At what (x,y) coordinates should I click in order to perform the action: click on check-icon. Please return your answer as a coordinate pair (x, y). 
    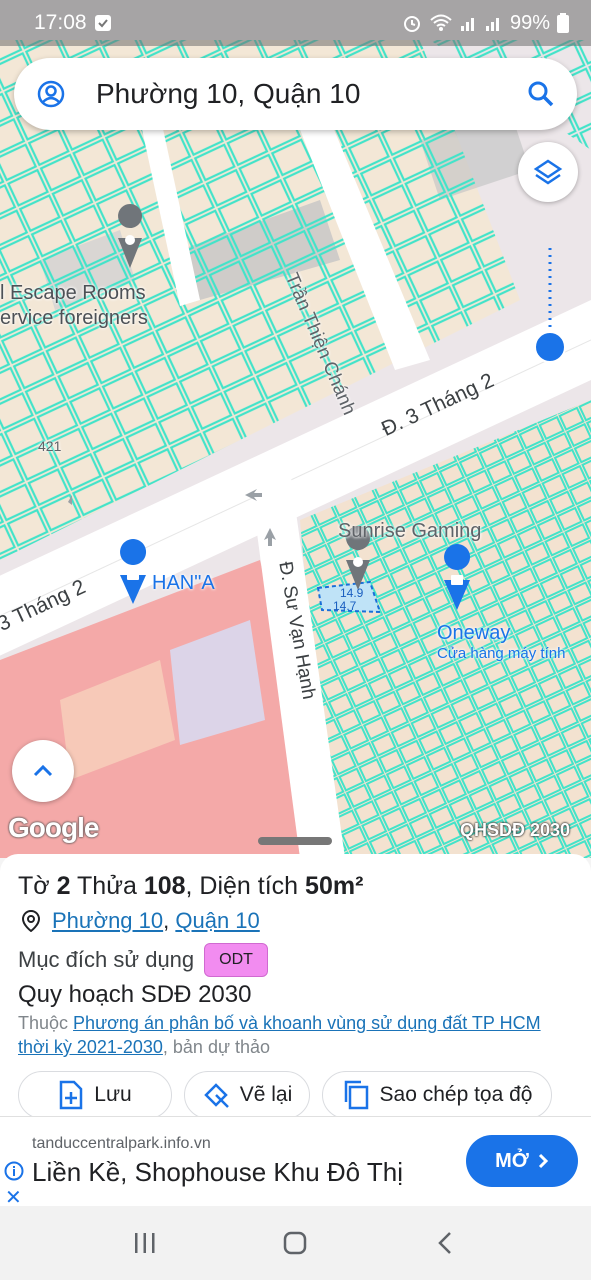
    Looking at the image, I should click on (102, 23).